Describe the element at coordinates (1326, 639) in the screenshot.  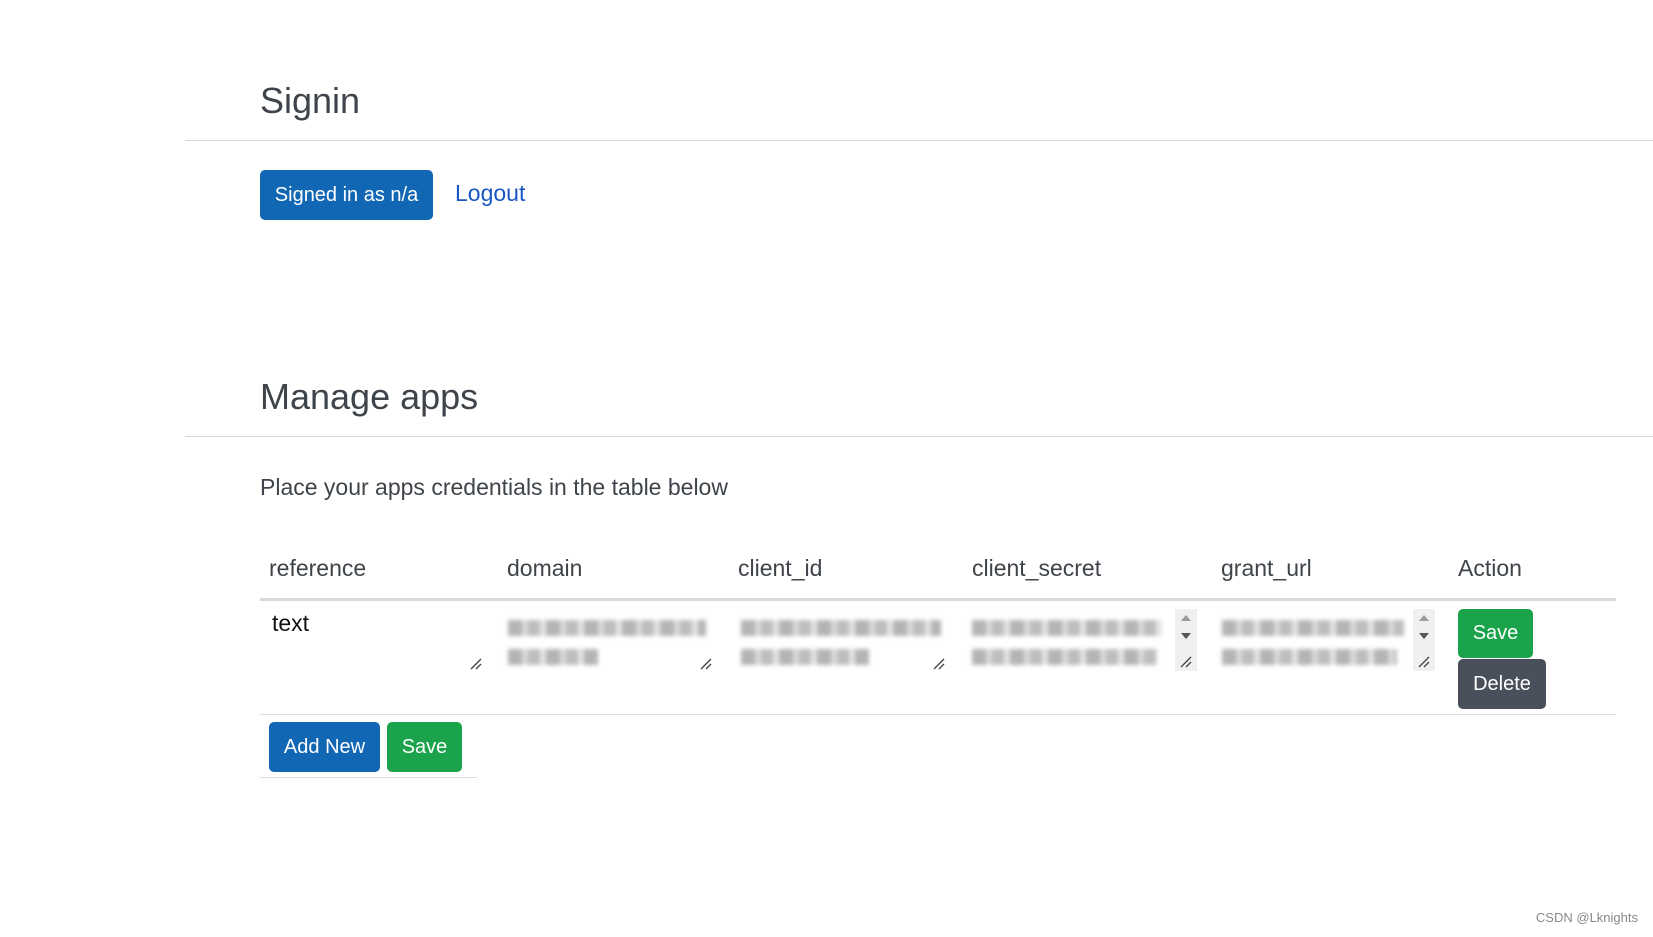
I see `grant-url-textarea` at that location.